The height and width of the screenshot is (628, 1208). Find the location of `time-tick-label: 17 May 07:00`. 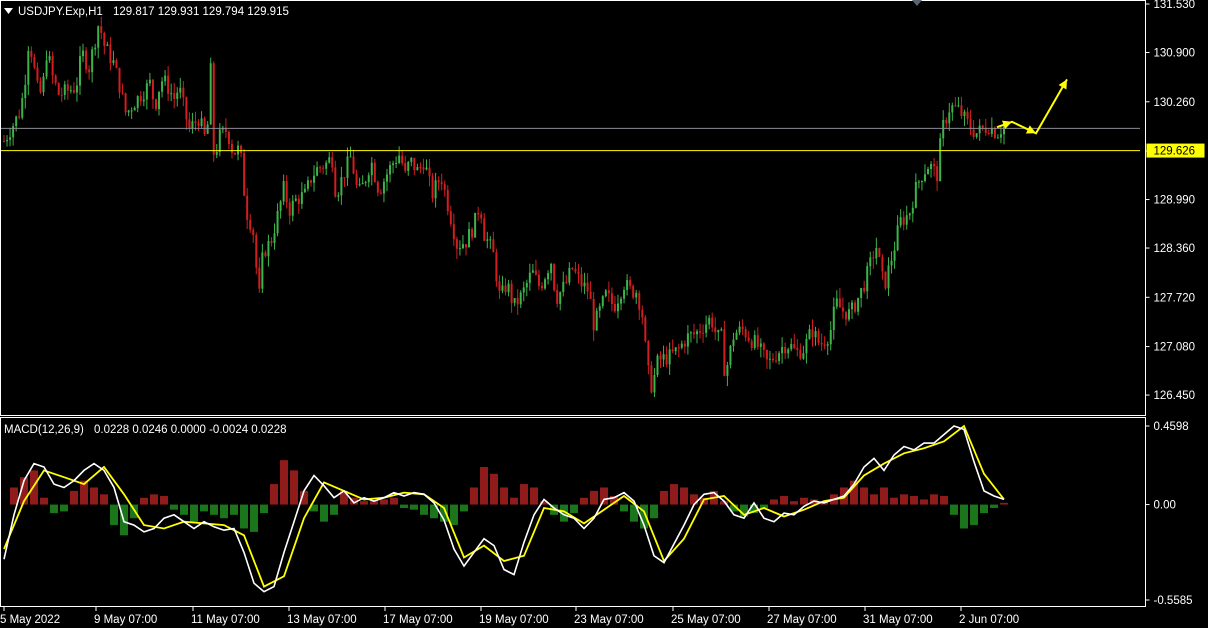

time-tick-label: 17 May 07:00 is located at coordinates (418, 620).